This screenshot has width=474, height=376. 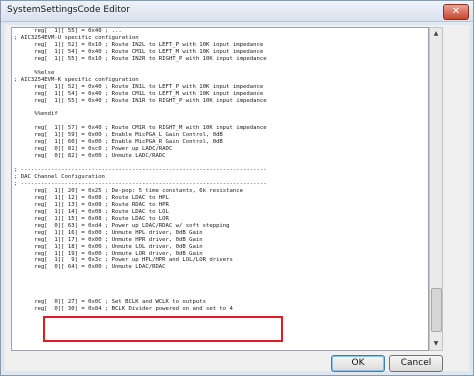 What do you see at coordinates (358, 363) in the screenshot?
I see `ok-button: OK` at bounding box center [358, 363].